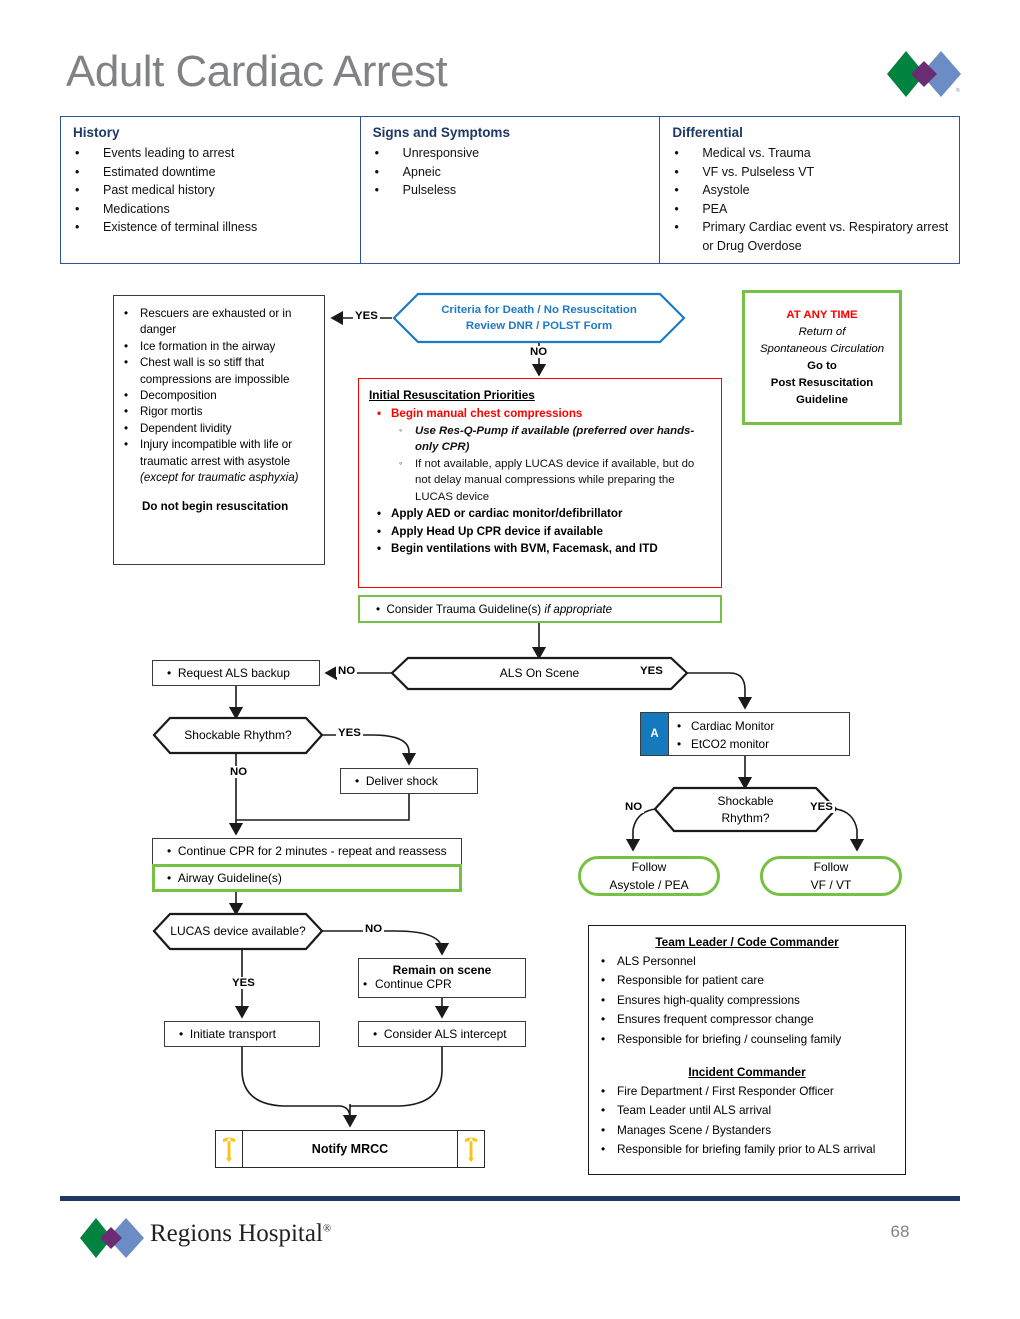  I want to click on header-signs-title: Signs and Symptoms, so click(441, 132).